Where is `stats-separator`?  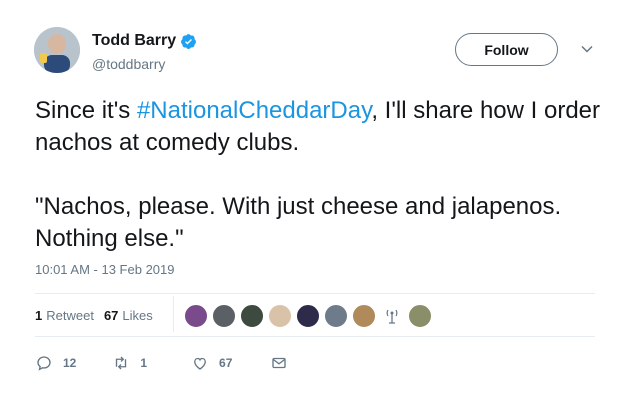 stats-separator is located at coordinates (173, 314).